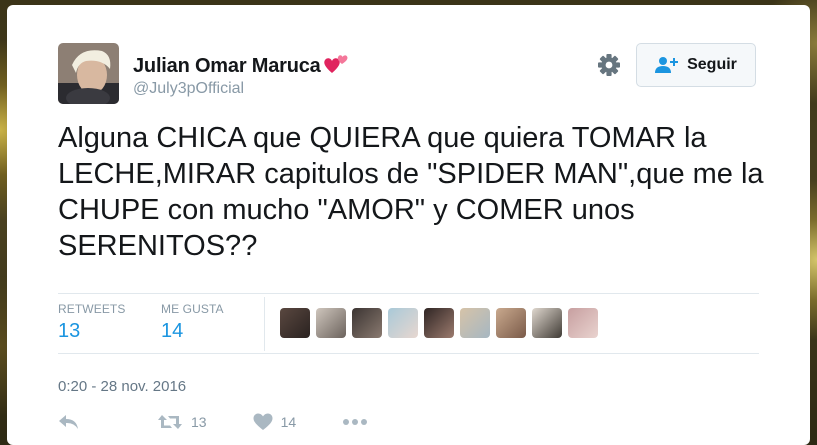  What do you see at coordinates (199, 422) in the screenshot?
I see `retweet-count: 13` at bounding box center [199, 422].